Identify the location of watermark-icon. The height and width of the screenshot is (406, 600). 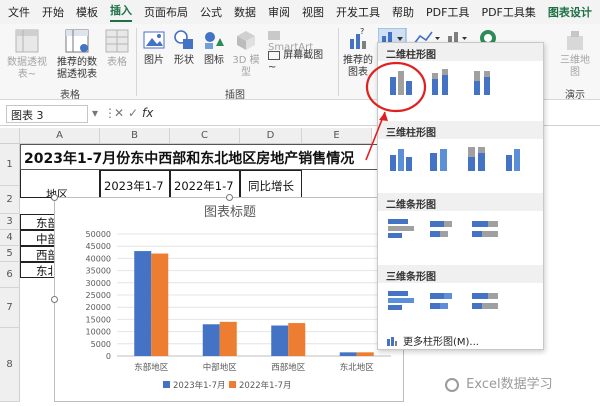
(452, 384).